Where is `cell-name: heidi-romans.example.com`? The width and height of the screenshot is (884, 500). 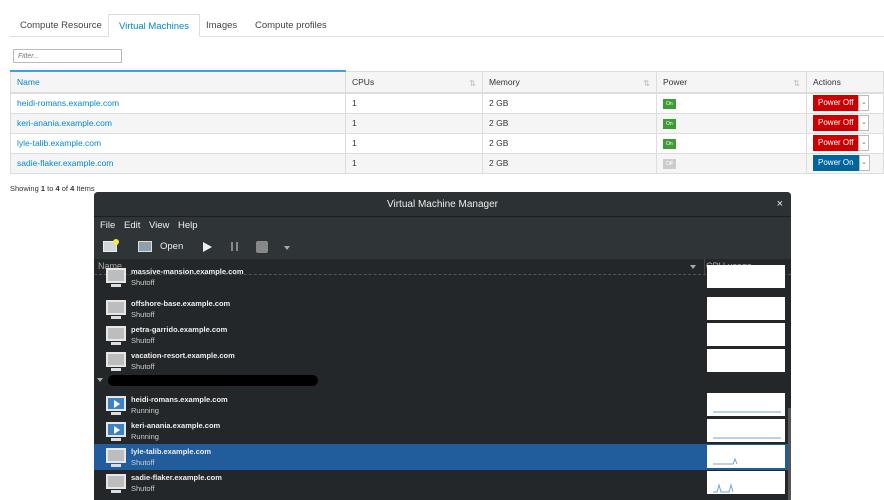 cell-name: heidi-romans.example.com is located at coordinates (178, 103).